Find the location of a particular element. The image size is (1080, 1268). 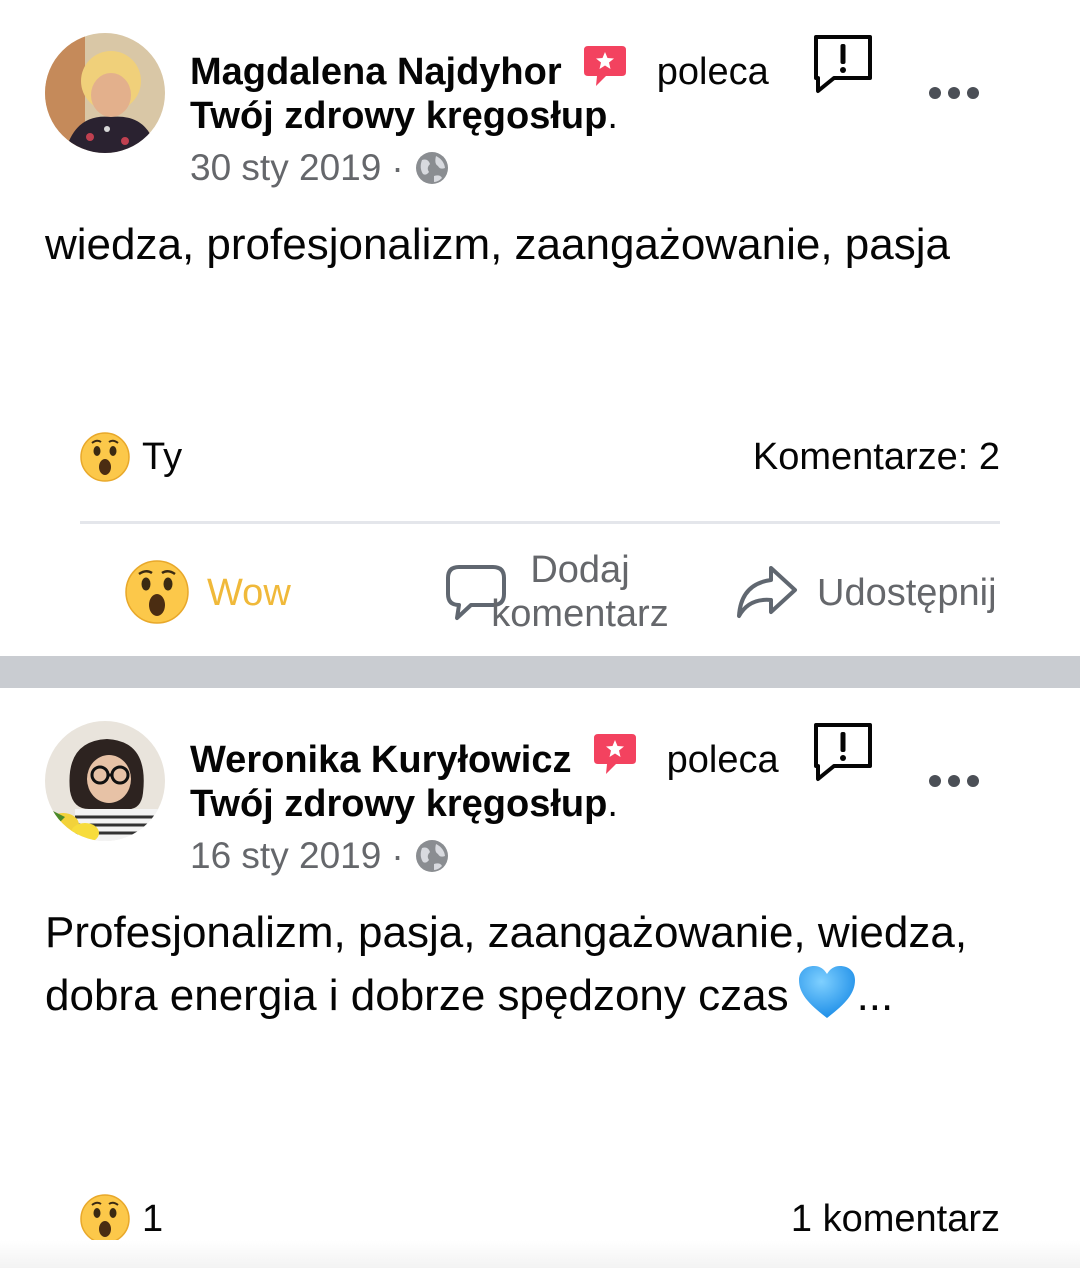

post-date: 30 sty 2019 is located at coordinates (285, 167).